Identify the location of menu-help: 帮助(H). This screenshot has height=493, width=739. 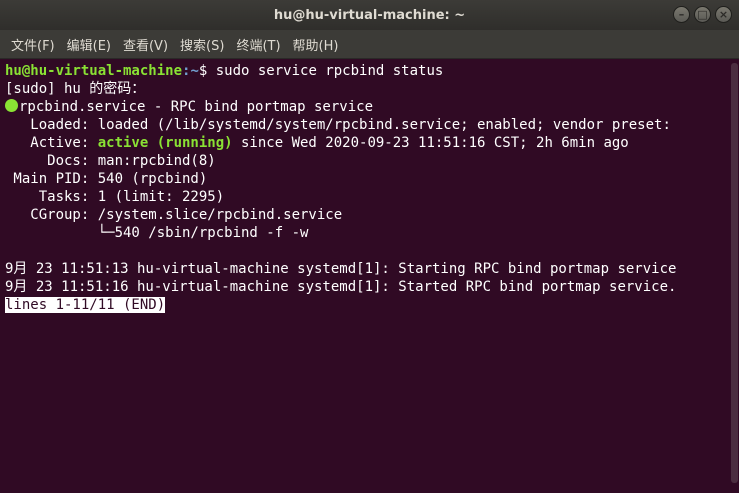
(316, 44).